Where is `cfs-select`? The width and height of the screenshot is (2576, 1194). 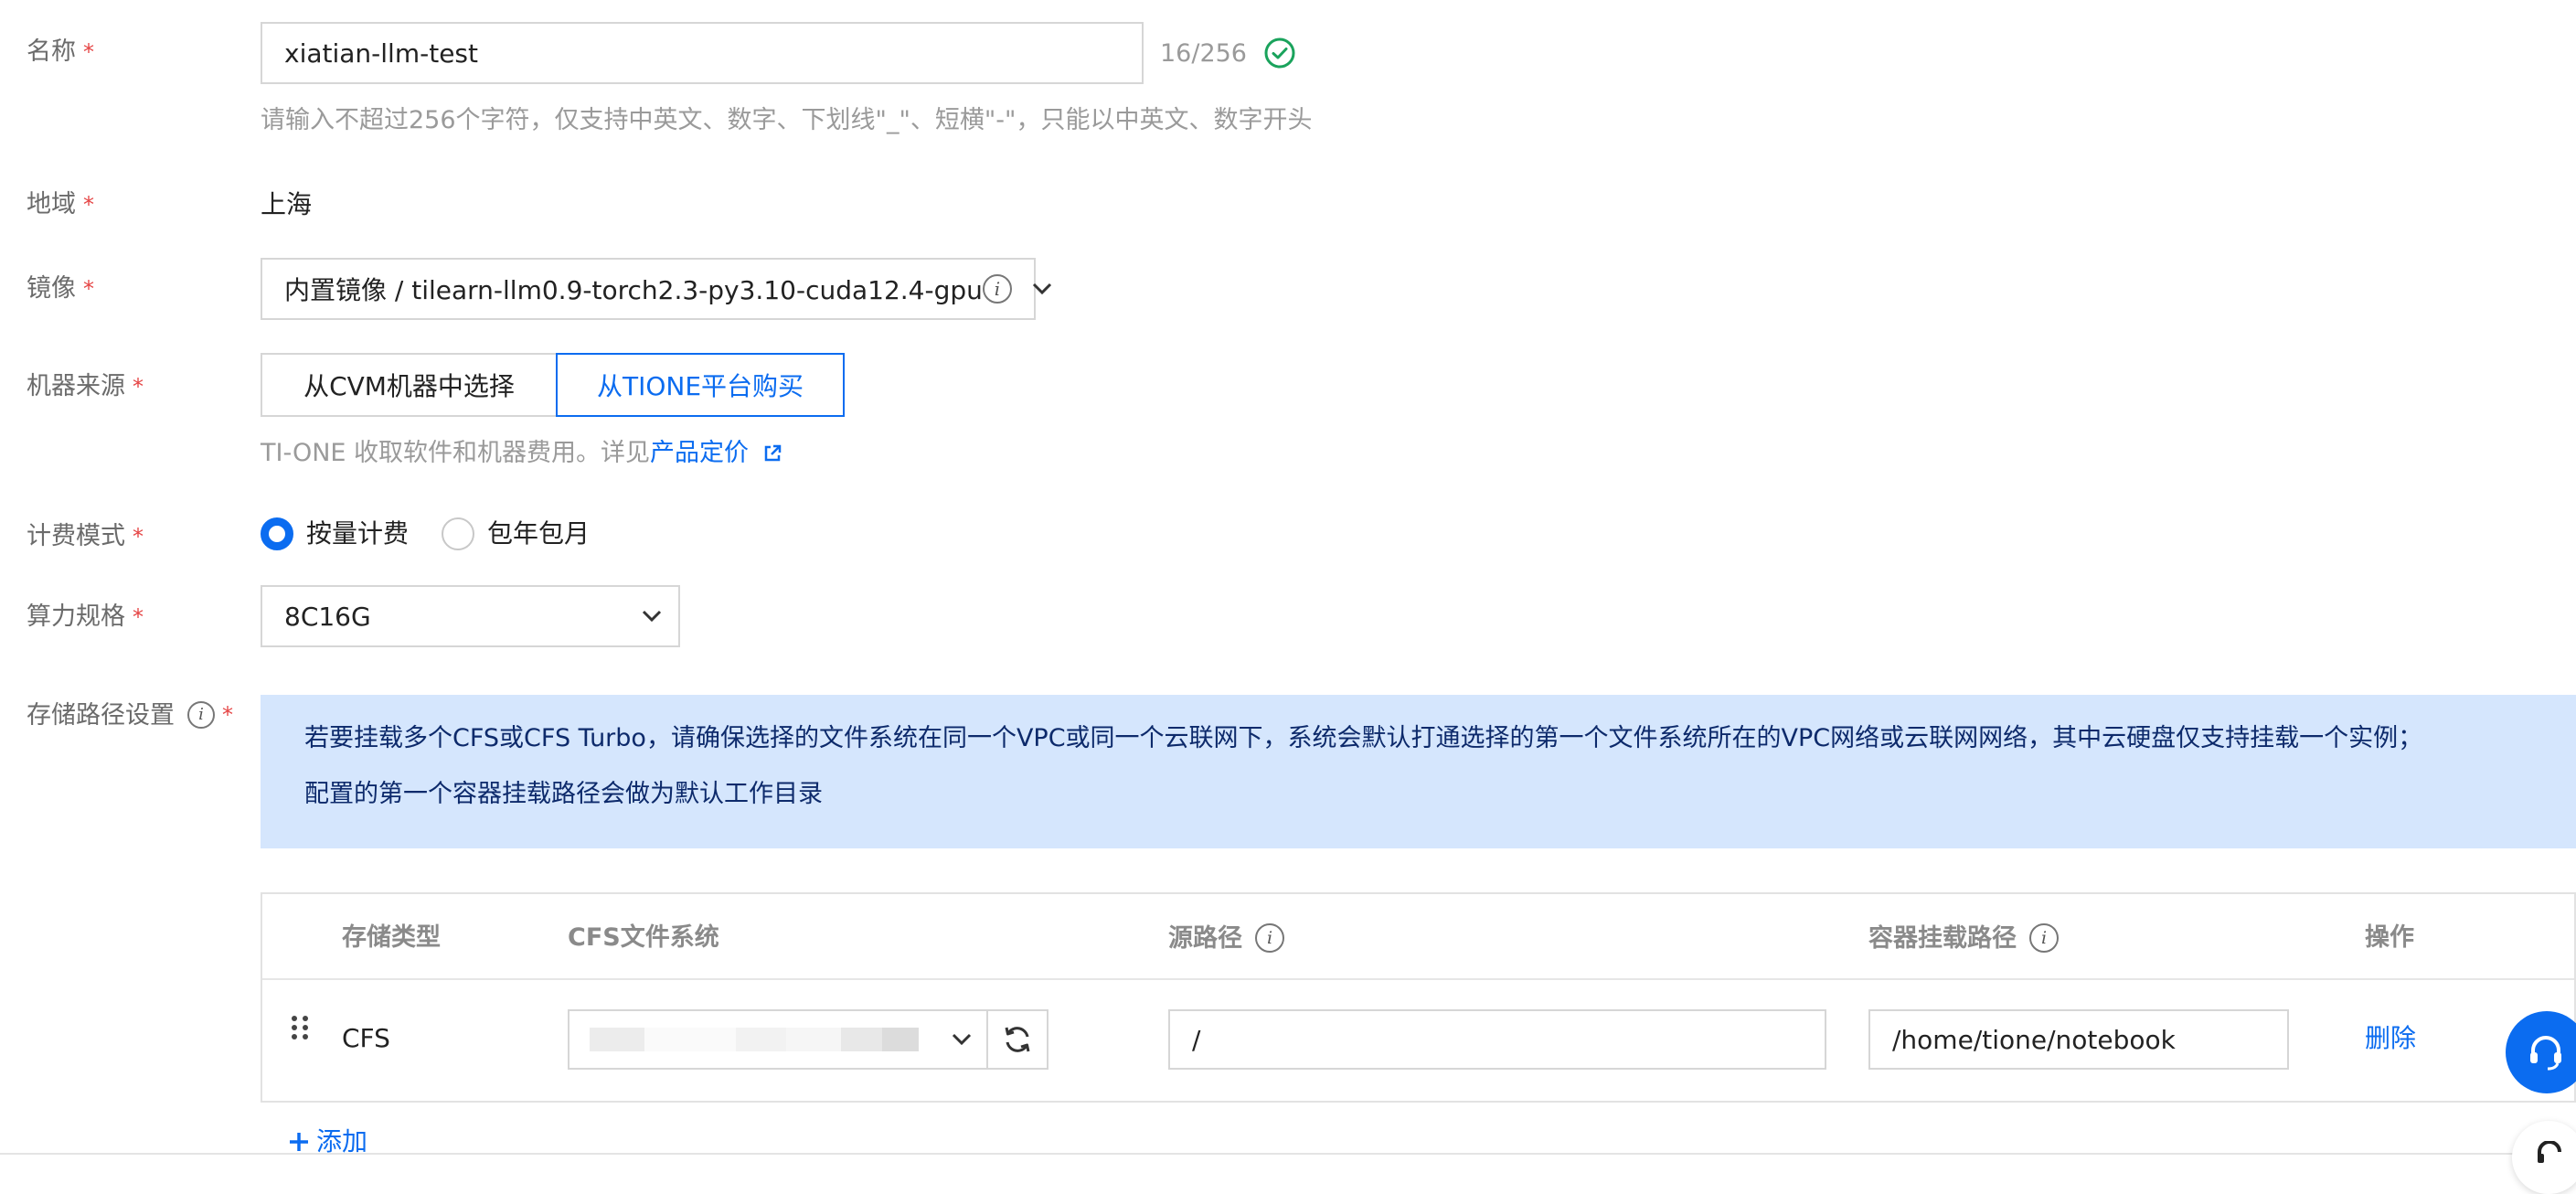 cfs-select is located at coordinates (778, 1039).